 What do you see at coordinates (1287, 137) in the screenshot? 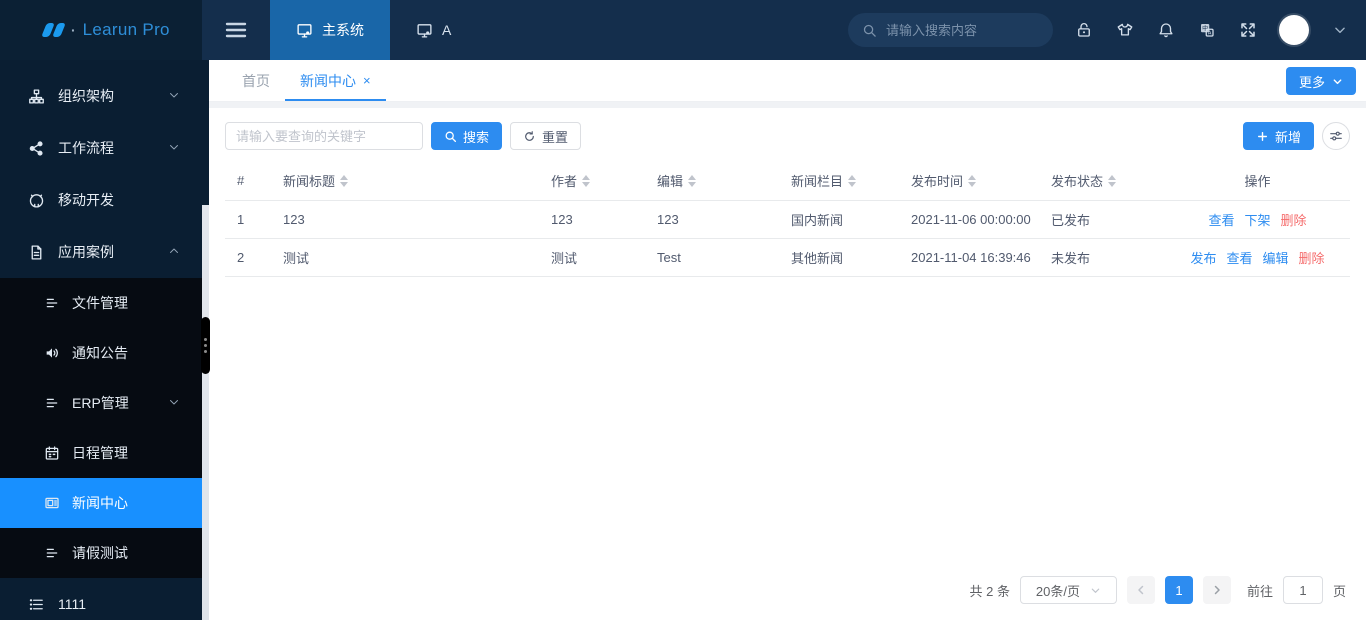
I see `add-button-label: 新增` at bounding box center [1287, 137].